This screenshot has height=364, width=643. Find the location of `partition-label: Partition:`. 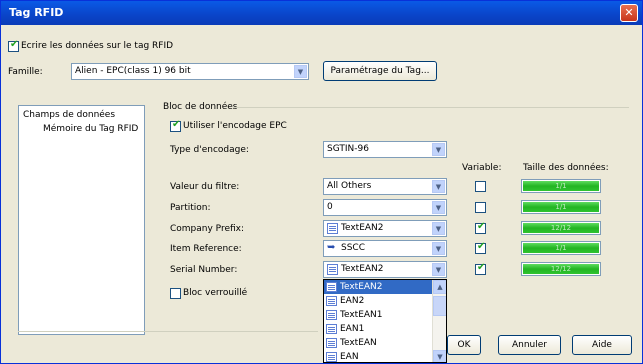

partition-label: Partition: is located at coordinates (190, 208).